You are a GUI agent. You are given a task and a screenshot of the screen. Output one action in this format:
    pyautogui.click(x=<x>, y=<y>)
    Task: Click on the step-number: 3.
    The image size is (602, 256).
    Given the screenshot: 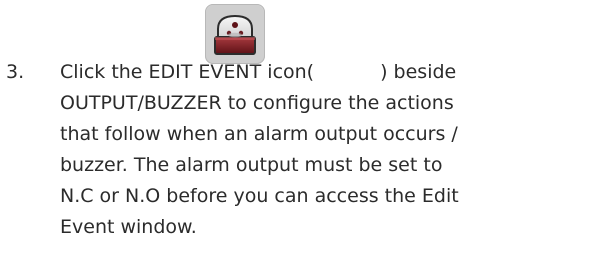 What is the action you would take?
    pyautogui.click(x=15, y=72)
    